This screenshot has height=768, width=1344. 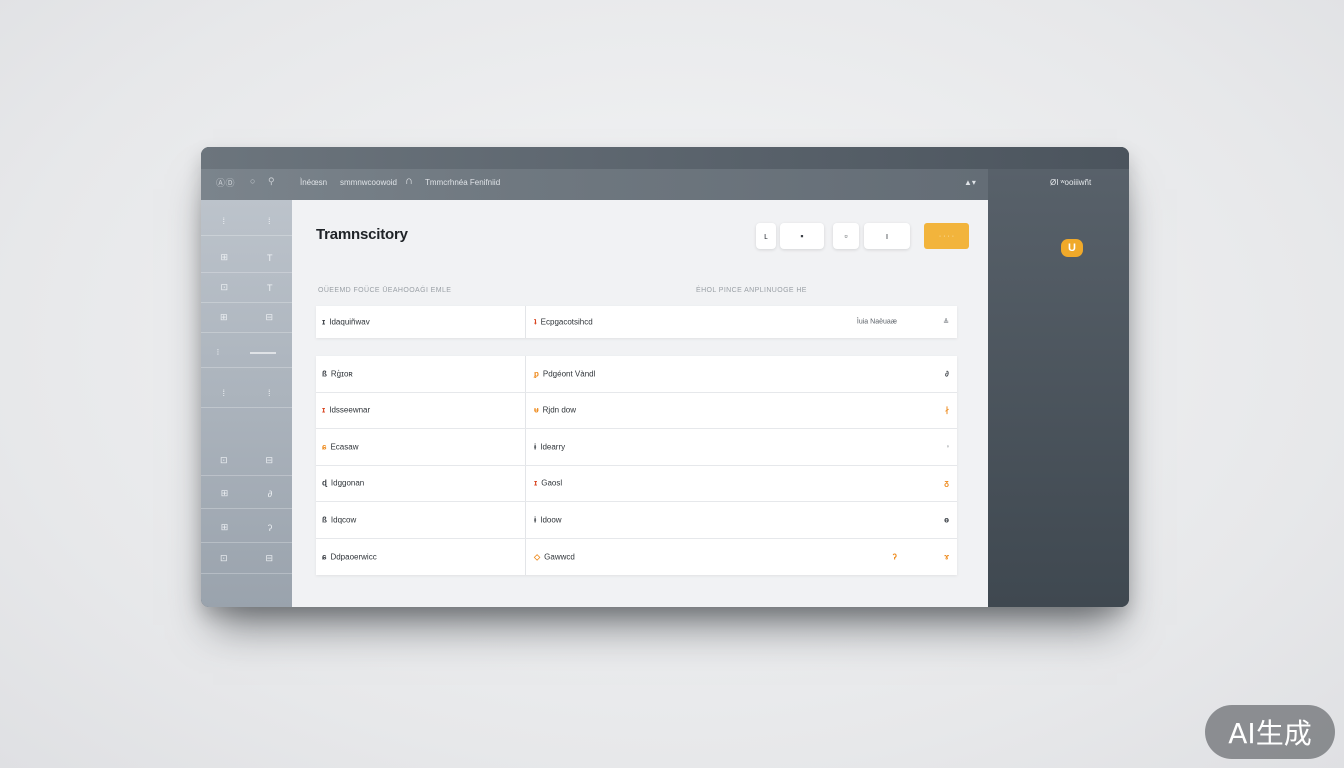 What do you see at coordinates (246, 559) in the screenshot?
I see `sidebar-item-10: ⊡ ⊟` at bounding box center [246, 559].